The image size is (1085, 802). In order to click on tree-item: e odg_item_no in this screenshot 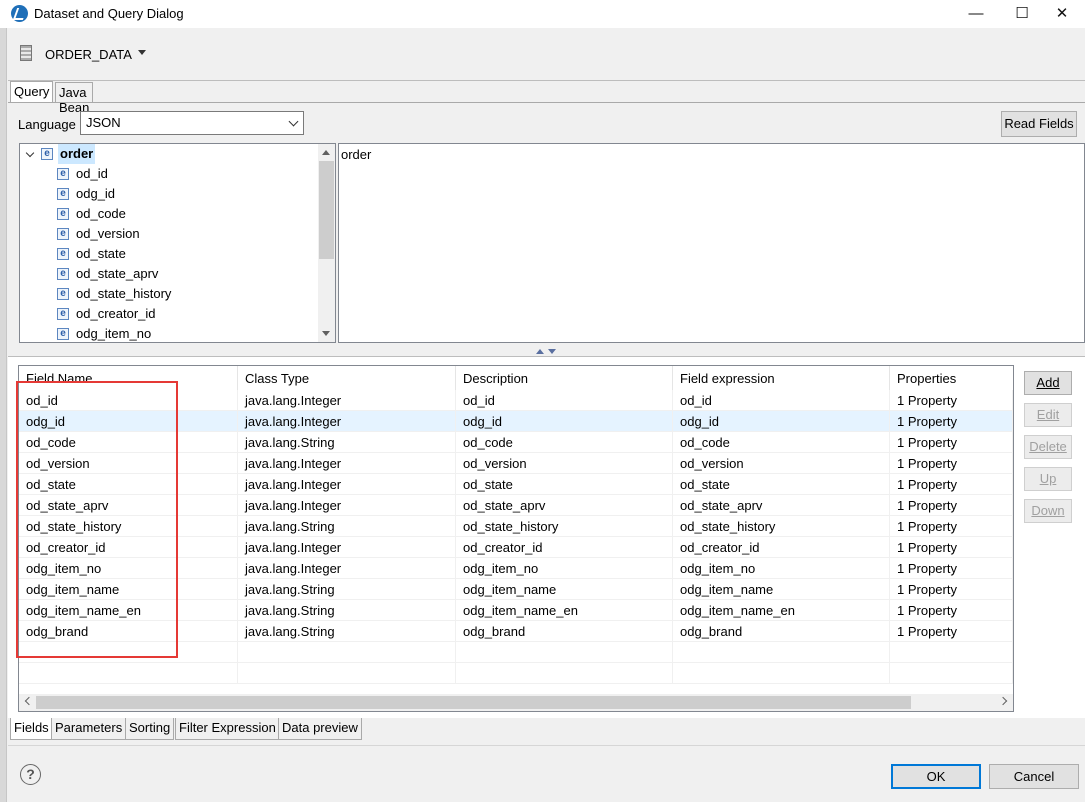, I will do `click(170, 333)`.